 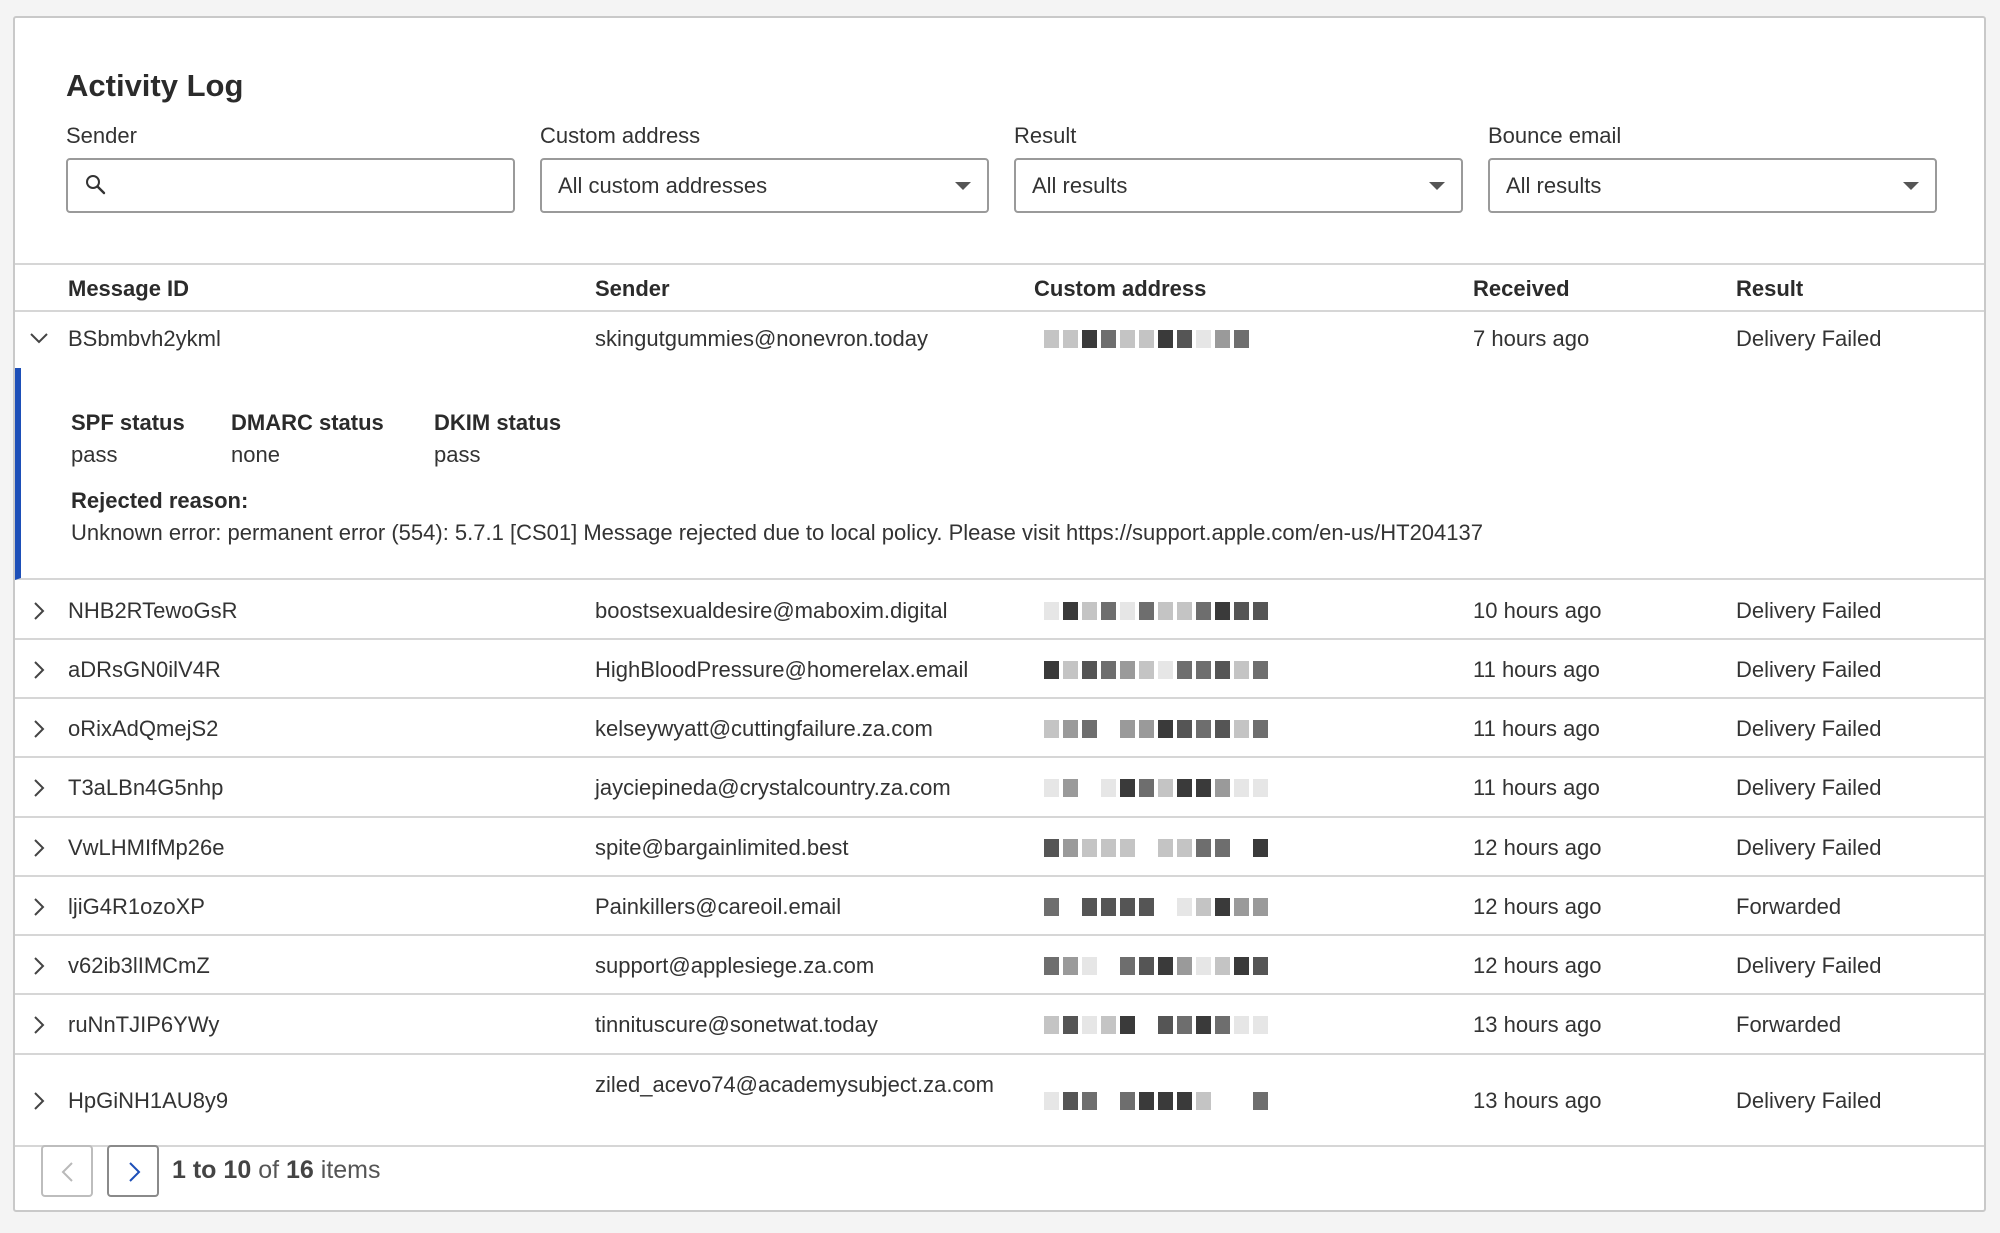 I want to click on search-icon, so click(x=96, y=185).